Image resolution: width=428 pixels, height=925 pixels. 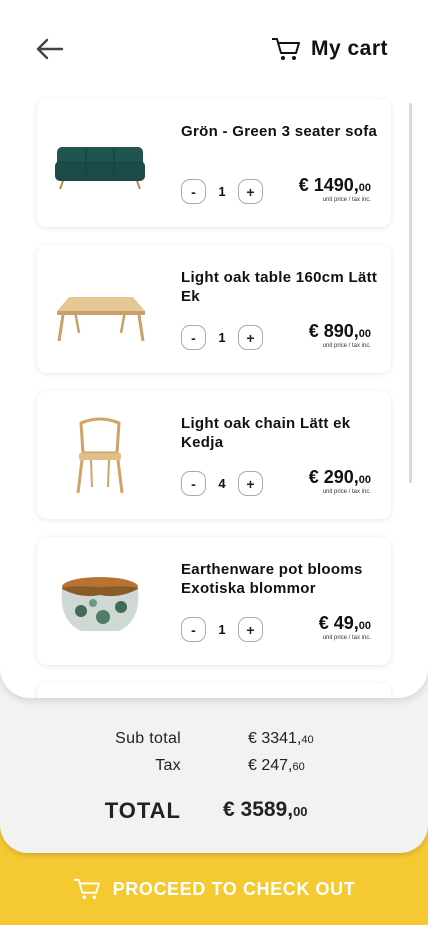 What do you see at coordinates (279, 287) in the screenshot?
I see `item-name: Light oak table 160cm Lätt Ek` at bounding box center [279, 287].